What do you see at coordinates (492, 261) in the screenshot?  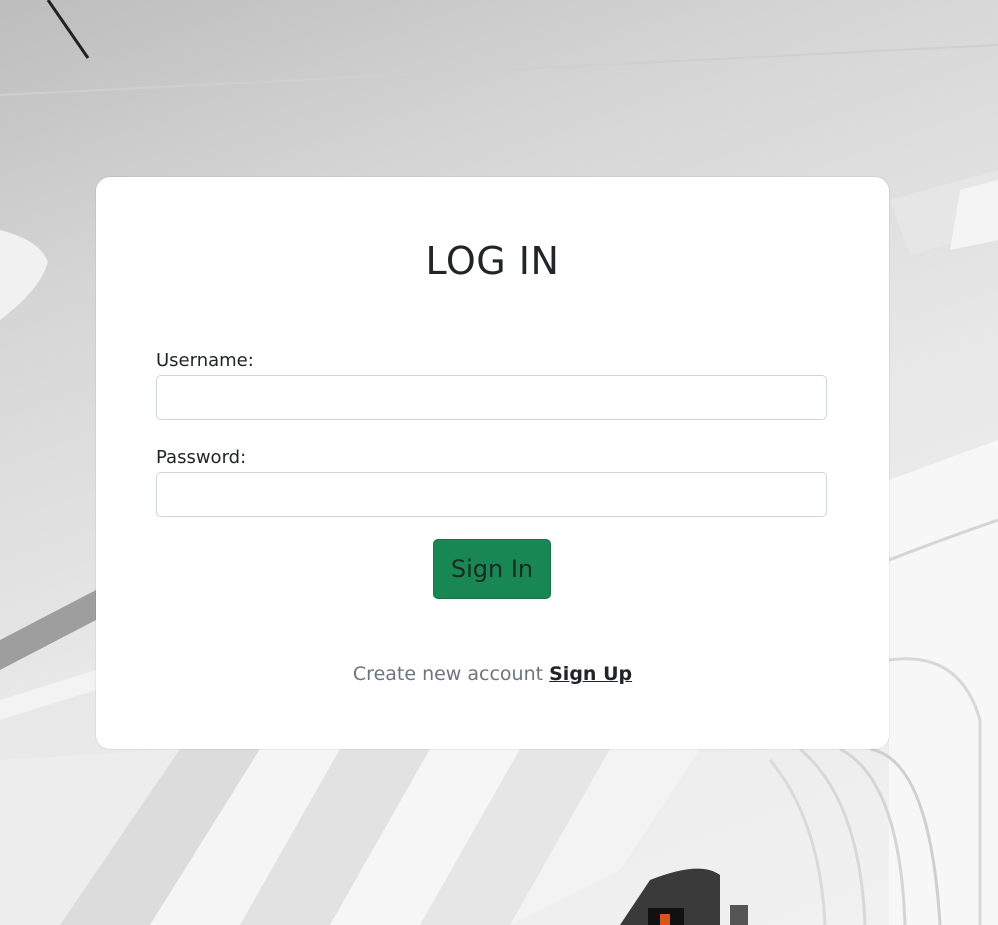 I see `page-title: LOG IN` at bounding box center [492, 261].